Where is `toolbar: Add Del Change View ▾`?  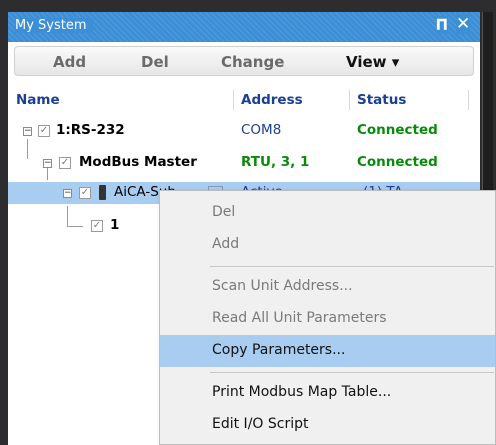
toolbar: Add Del Change View ▾ is located at coordinates (244, 61).